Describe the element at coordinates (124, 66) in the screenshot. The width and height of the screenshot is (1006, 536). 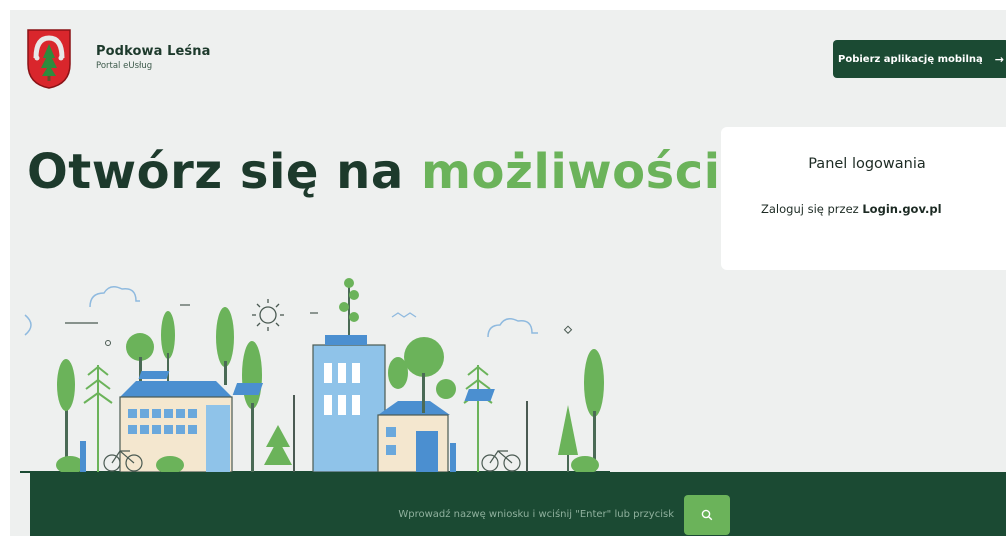
I see `brand-subtitle: Portal eUsług` at that location.